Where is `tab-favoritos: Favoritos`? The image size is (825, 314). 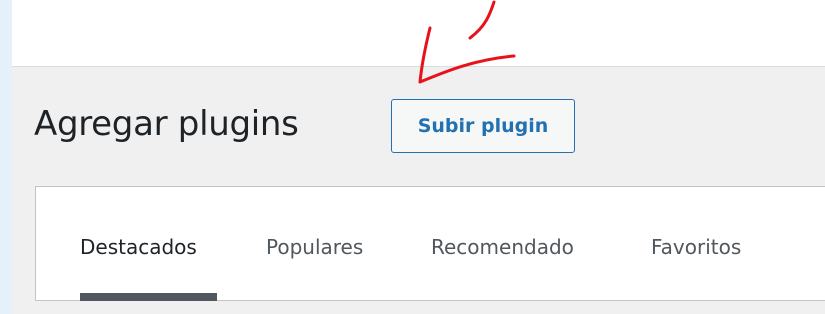 tab-favoritos: Favoritos is located at coordinates (696, 247).